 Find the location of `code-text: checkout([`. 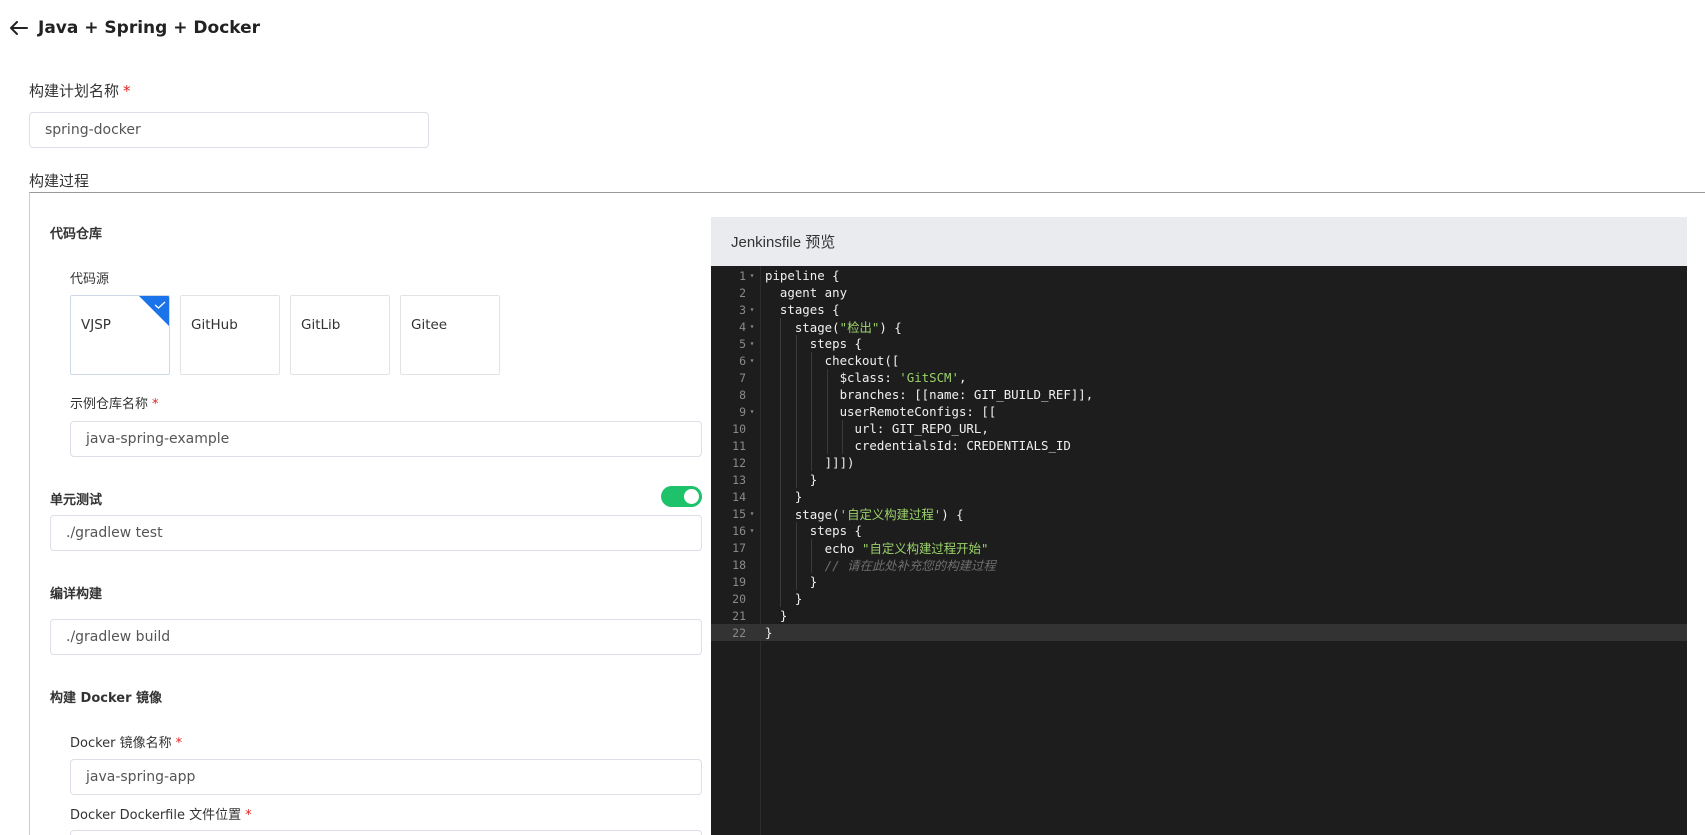

code-text: checkout([ is located at coordinates (832, 360).